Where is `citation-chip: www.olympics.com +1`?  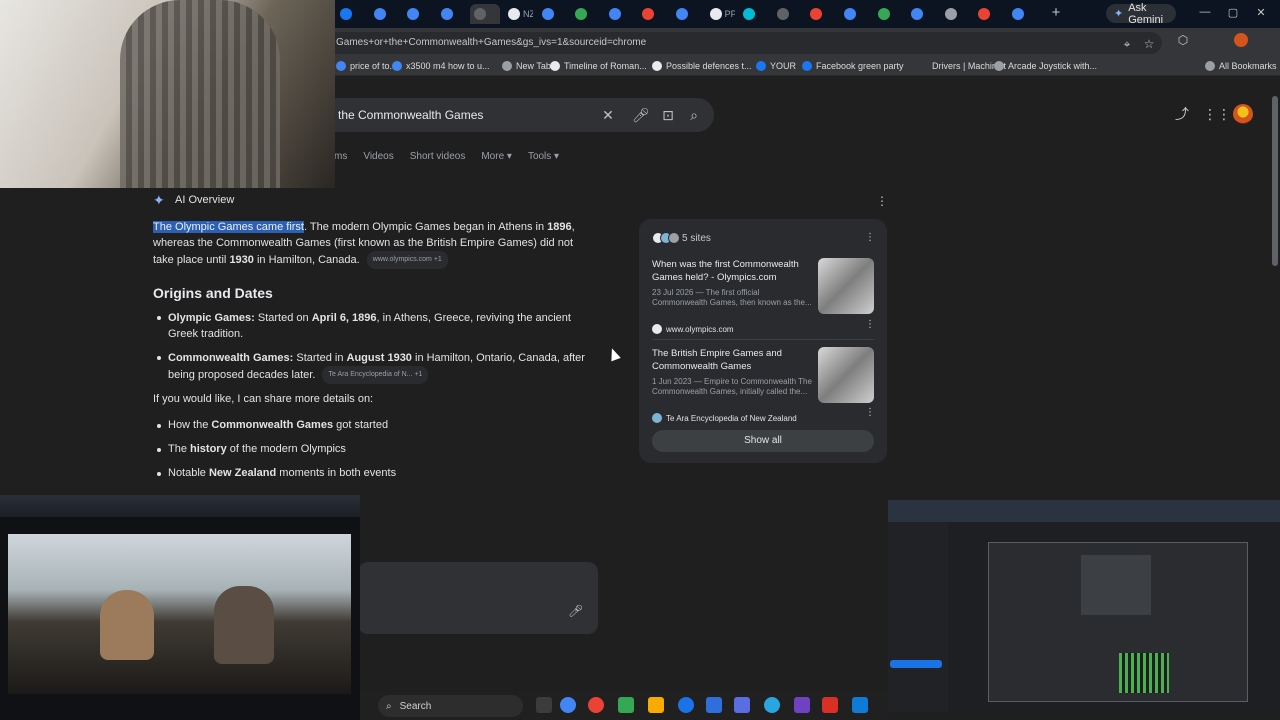 citation-chip: www.olympics.com +1 is located at coordinates (407, 260).